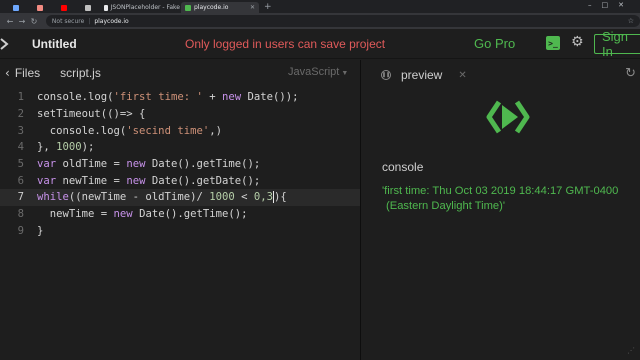 Image resolution: width=640 pixels, height=360 pixels. What do you see at coordinates (631, 21) in the screenshot?
I see `bookmark-star-icon: ☆` at bounding box center [631, 21].